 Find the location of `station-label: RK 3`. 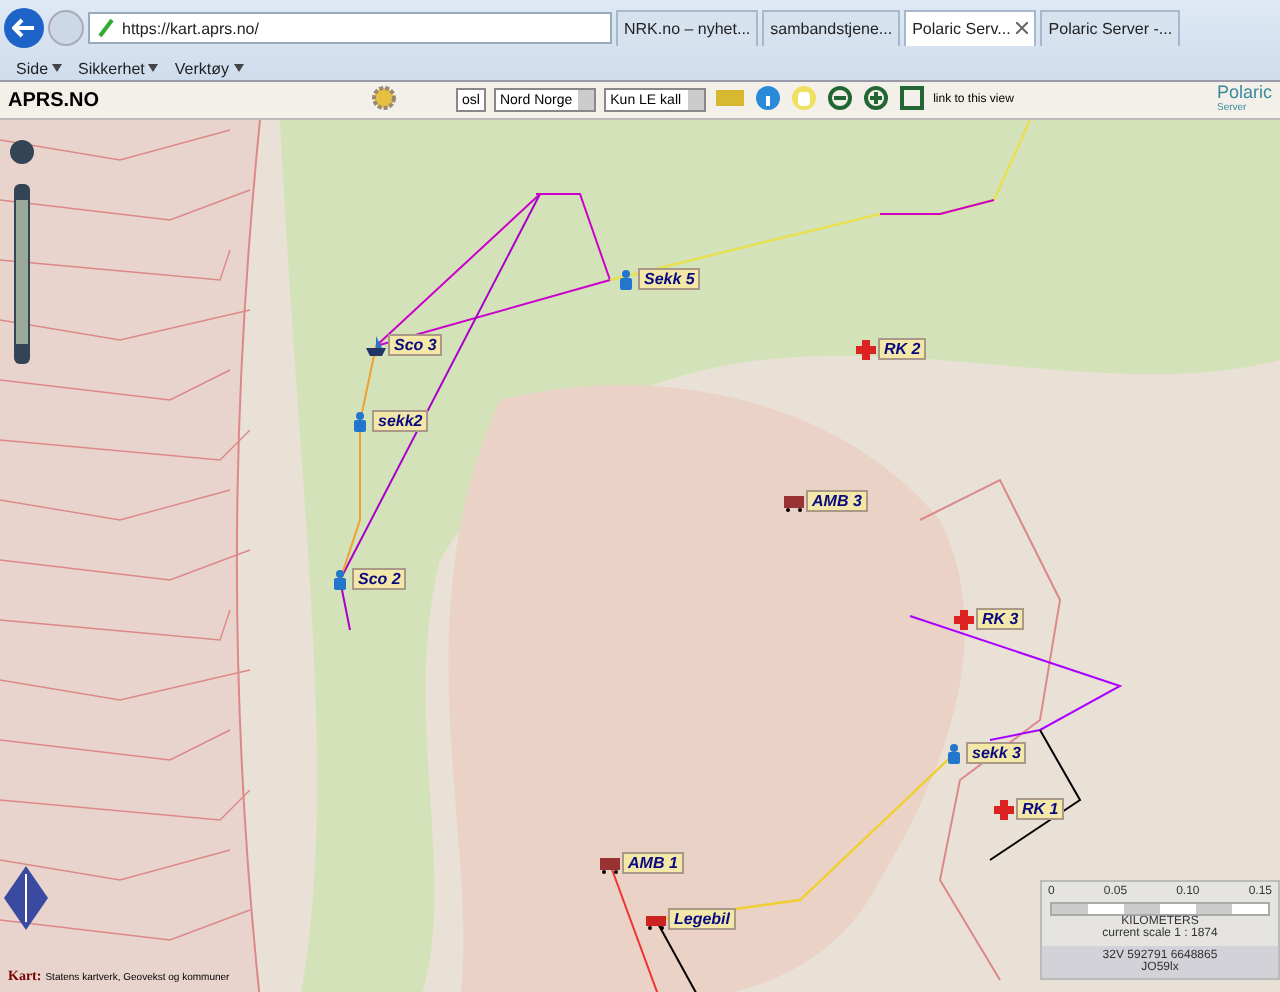

station-label: RK 3 is located at coordinates (1000, 619).